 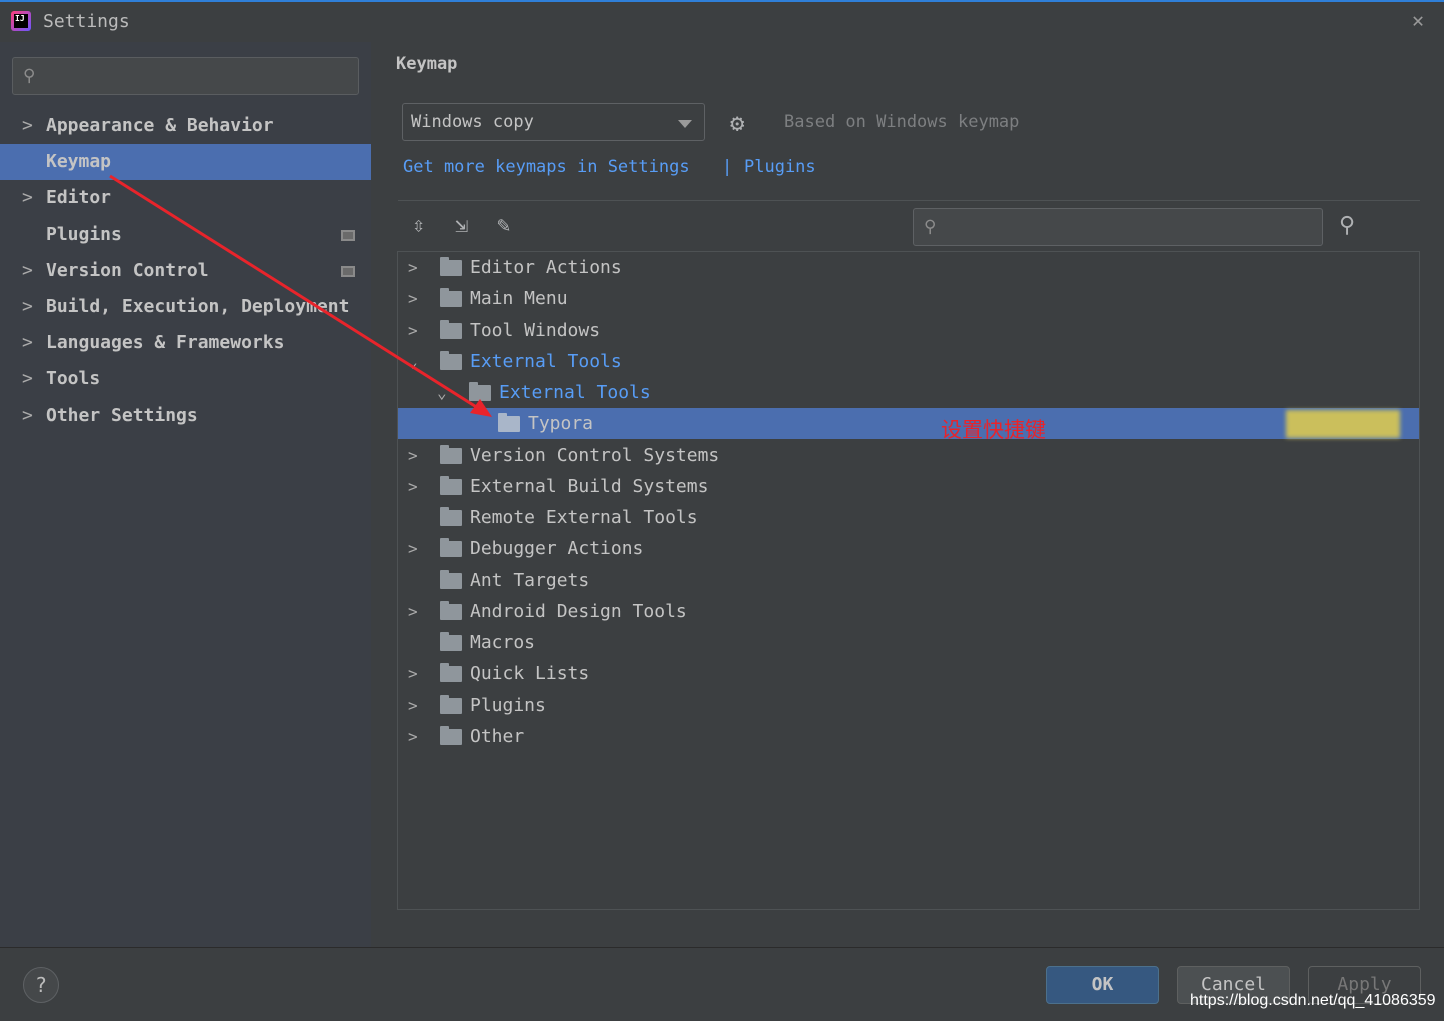 What do you see at coordinates (1313, 1000) in the screenshot?
I see `watermark: https://blog.csdn.net/qq_41086359` at bounding box center [1313, 1000].